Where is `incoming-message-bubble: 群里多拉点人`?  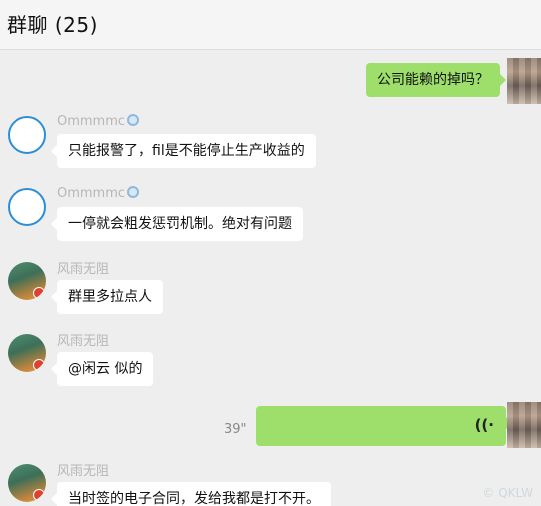 incoming-message-bubble: 群里多拉点人 is located at coordinates (107, 297).